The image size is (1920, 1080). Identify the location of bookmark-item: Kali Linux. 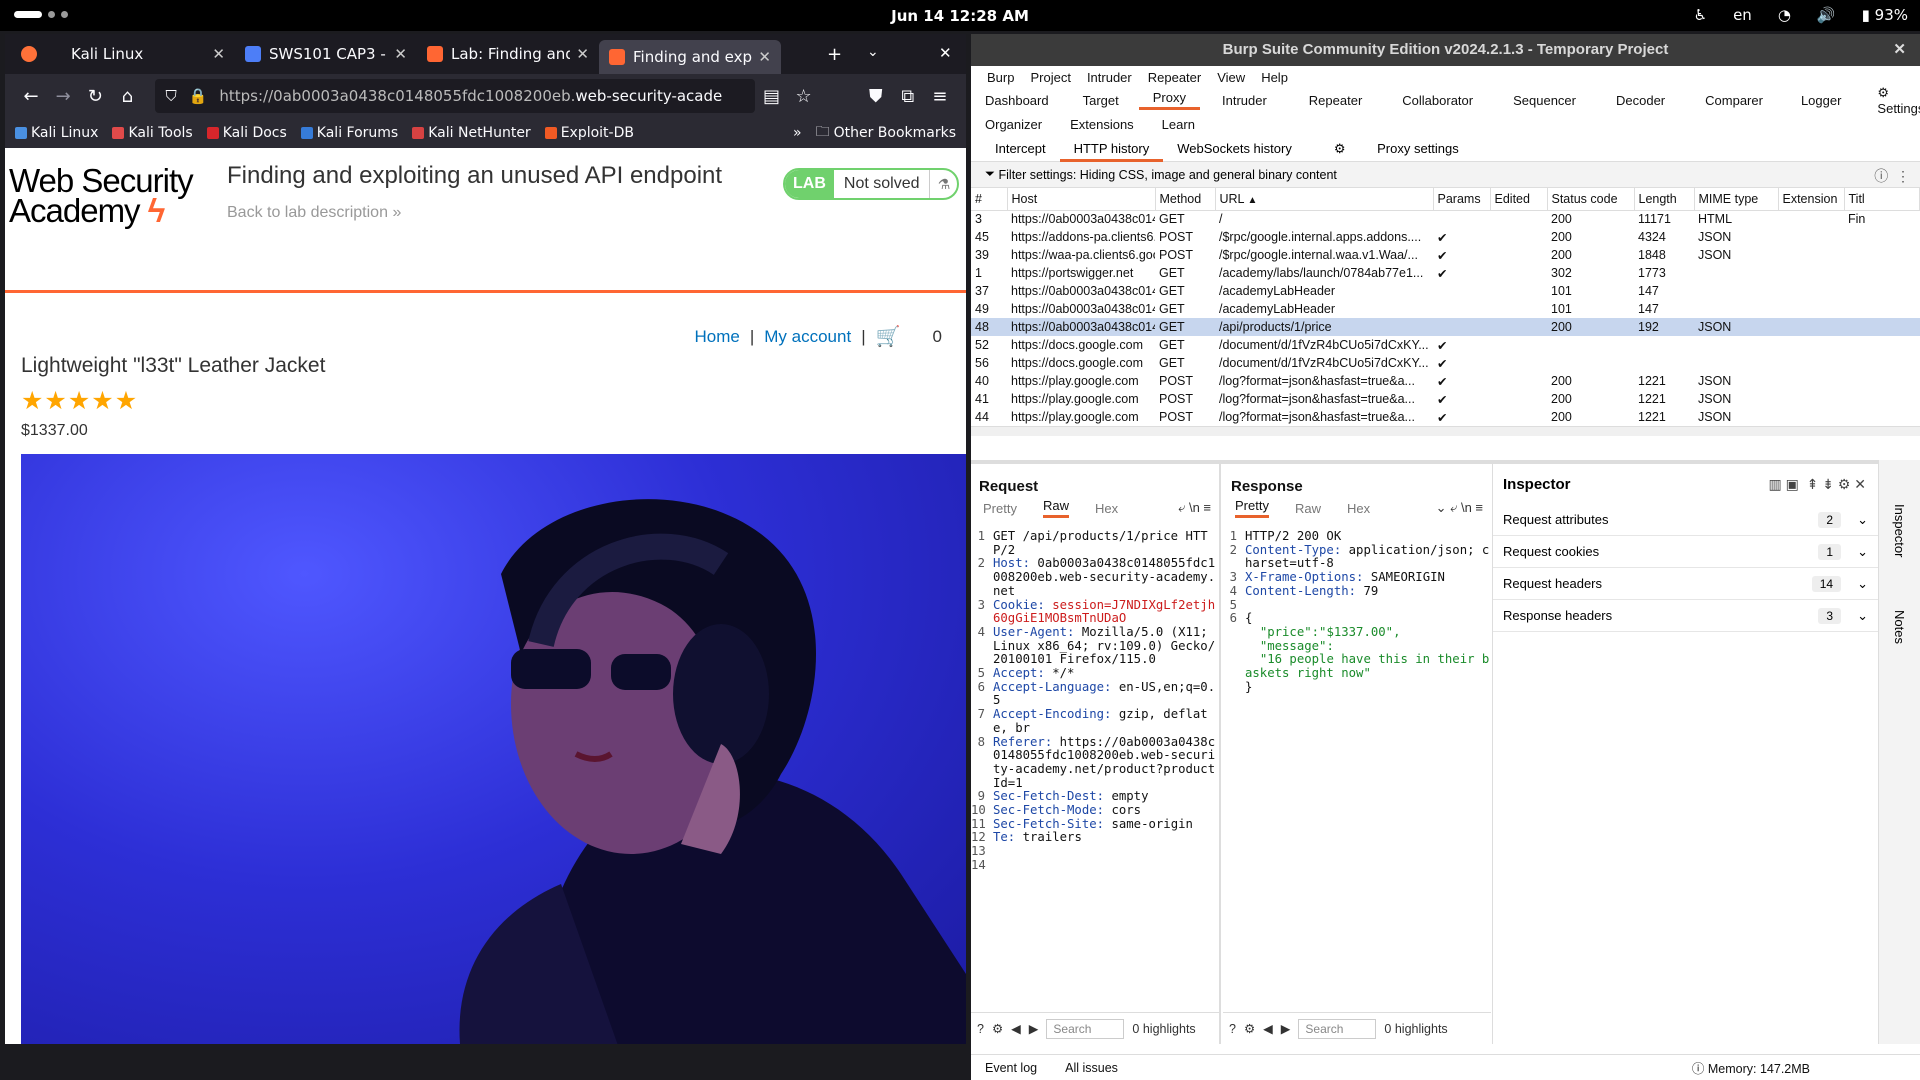
(56, 133).